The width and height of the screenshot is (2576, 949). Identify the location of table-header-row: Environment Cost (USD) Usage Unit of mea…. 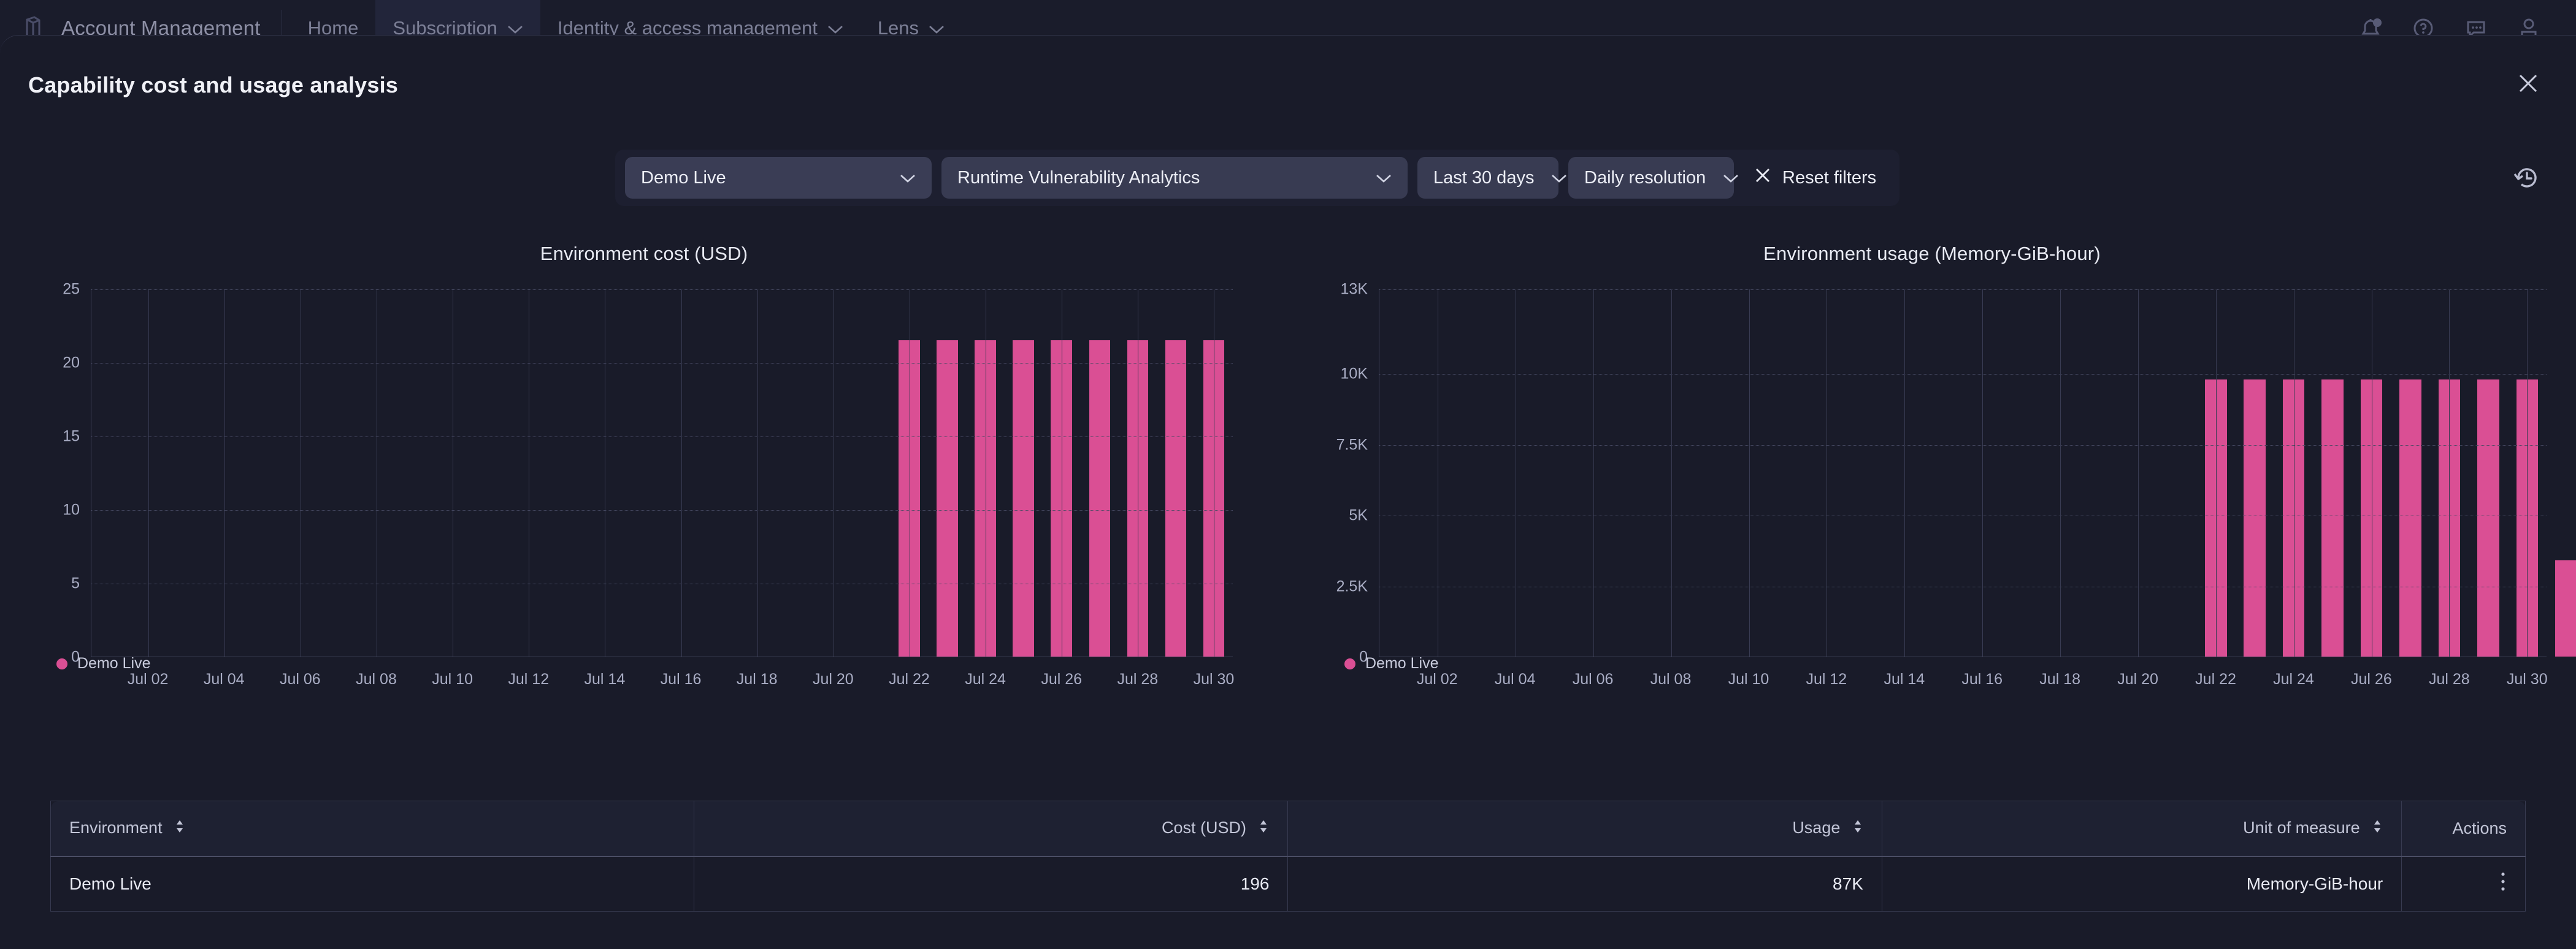
(1288, 829).